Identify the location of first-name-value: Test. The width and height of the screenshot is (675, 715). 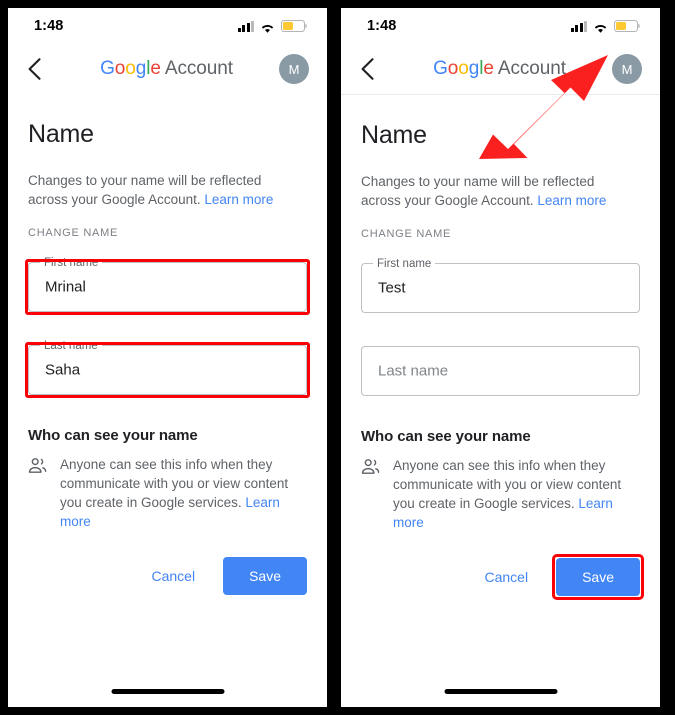
(392, 288).